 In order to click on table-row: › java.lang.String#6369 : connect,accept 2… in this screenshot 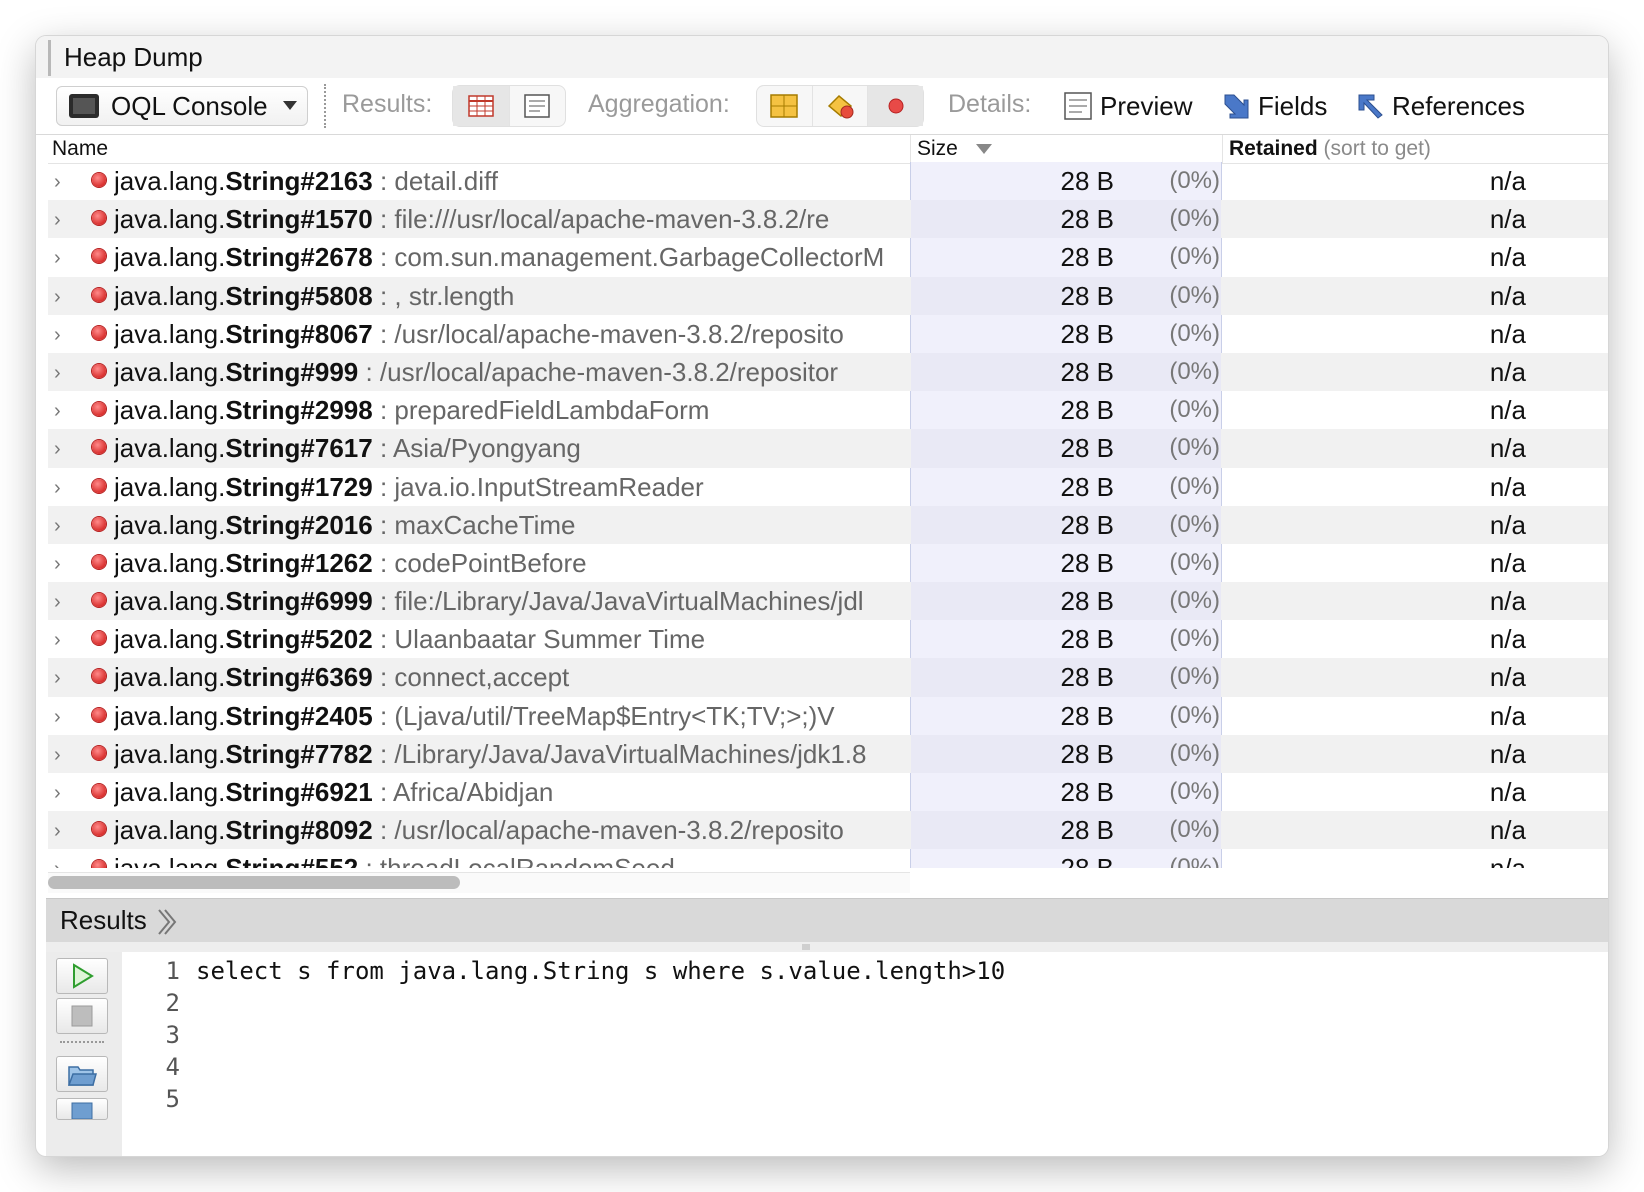, I will do `click(828, 677)`.